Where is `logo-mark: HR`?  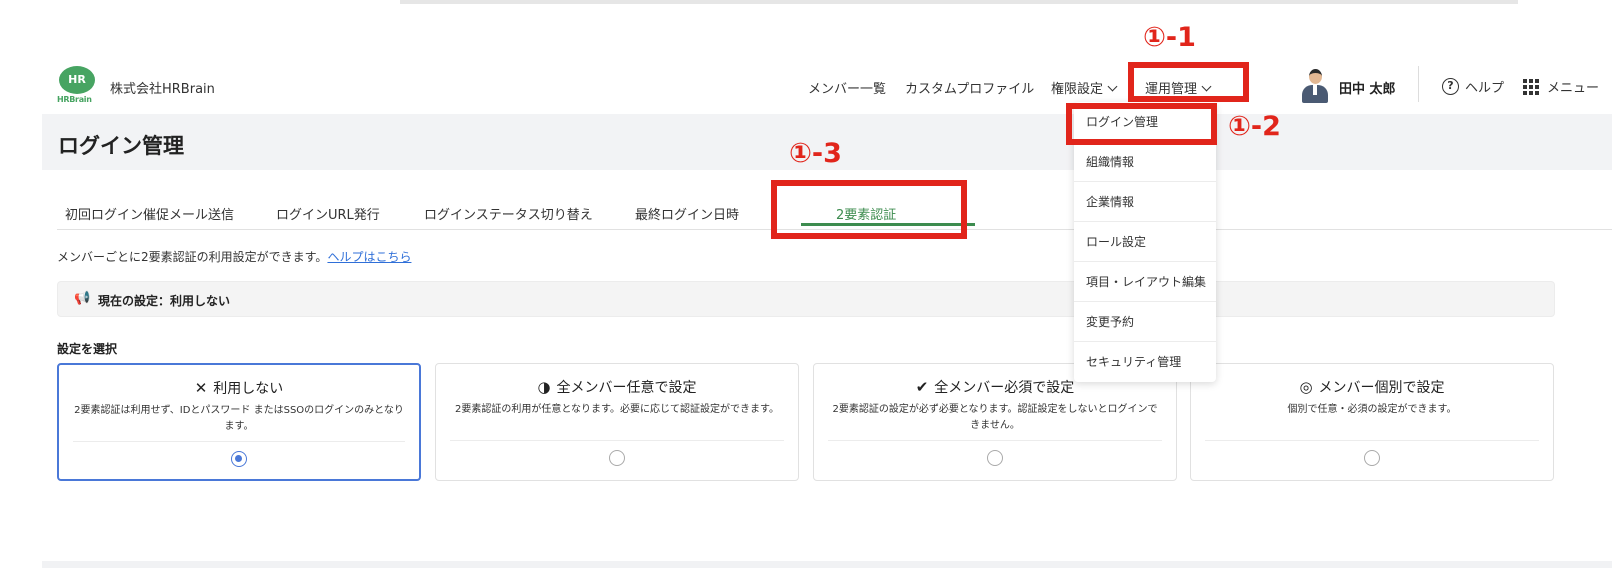
logo-mark: HR is located at coordinates (77, 80).